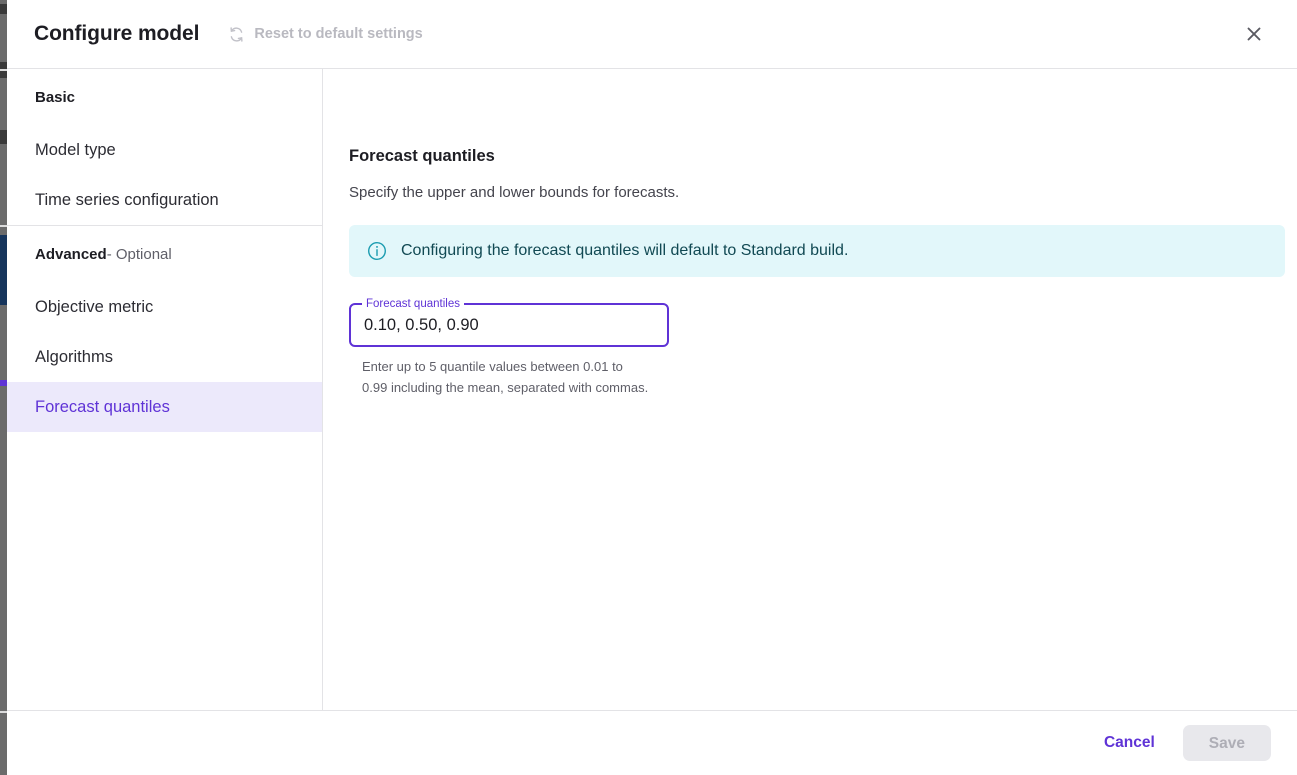 The width and height of the screenshot is (1297, 775). What do you see at coordinates (139, 254) in the screenshot?
I see `sidebar-heading-advanced-suffix: - Optional` at bounding box center [139, 254].